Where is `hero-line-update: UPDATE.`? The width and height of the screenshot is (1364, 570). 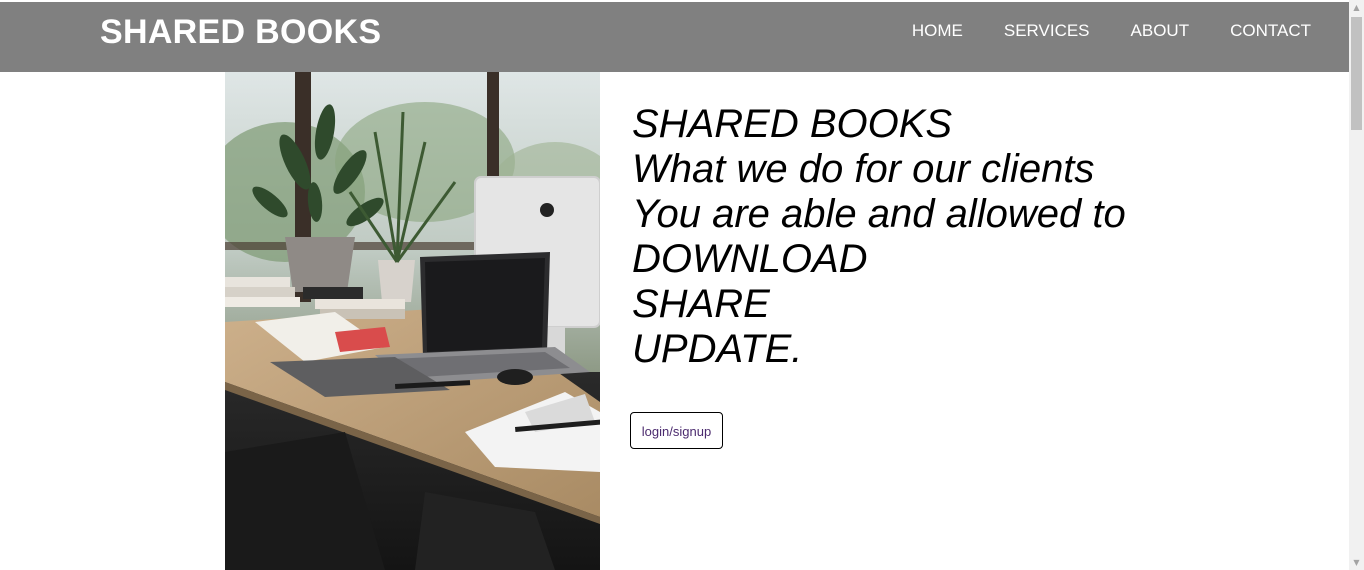 hero-line-update: UPDATE. is located at coordinates (717, 349).